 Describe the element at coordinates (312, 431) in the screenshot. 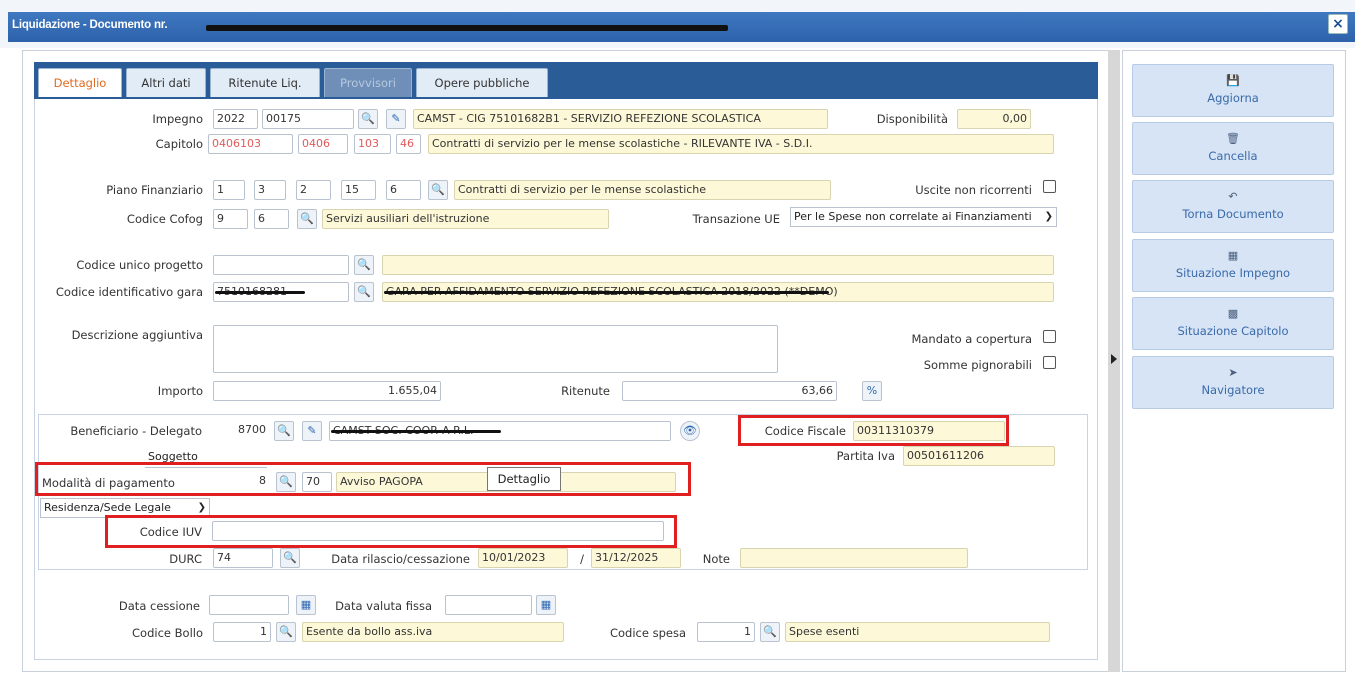

I see `beneficiario-edit-icon: ✎` at that location.